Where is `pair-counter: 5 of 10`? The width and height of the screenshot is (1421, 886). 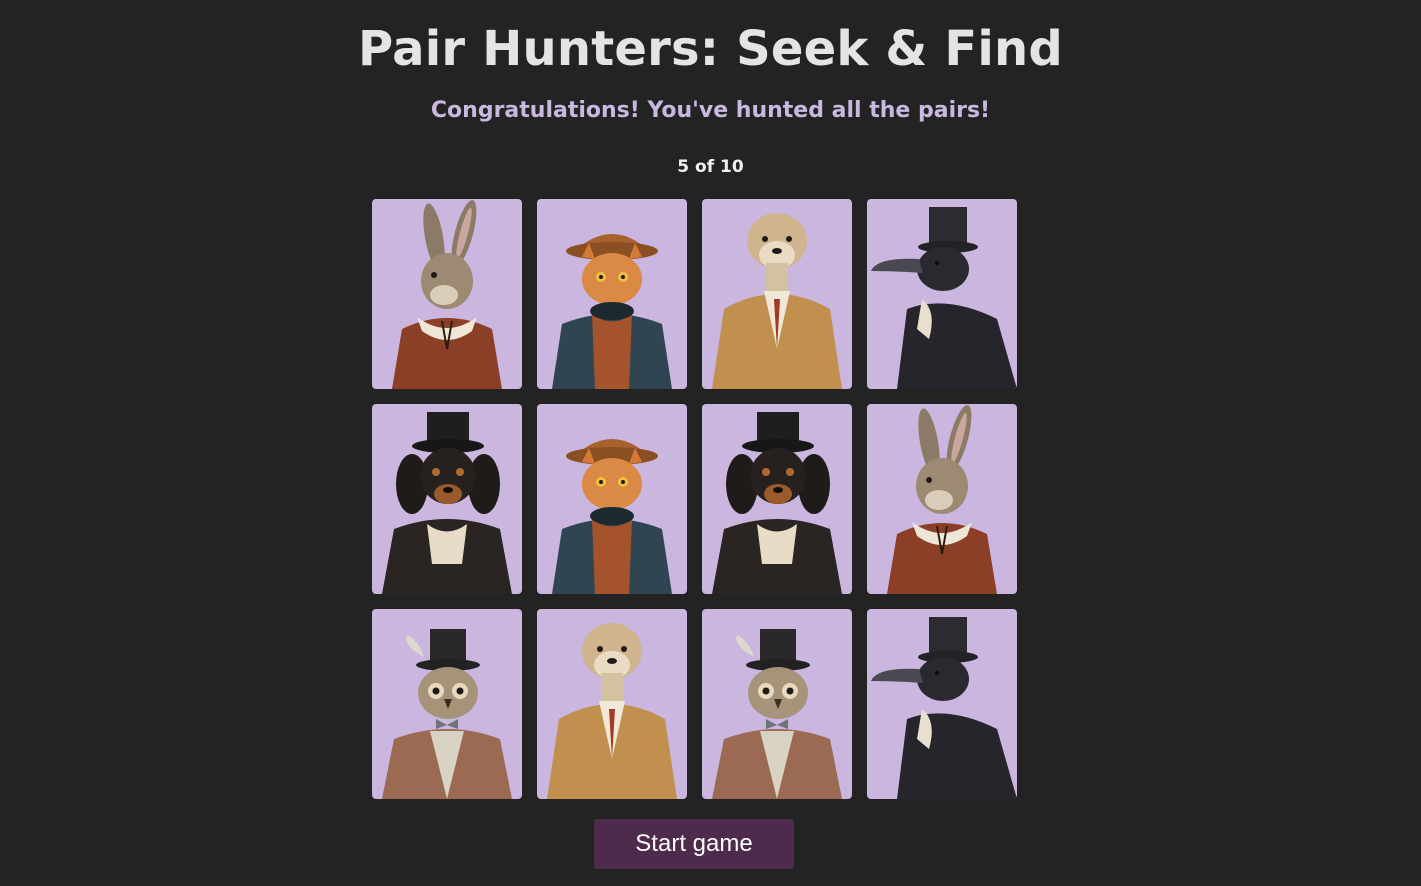 pair-counter: 5 of 10 is located at coordinates (710, 167).